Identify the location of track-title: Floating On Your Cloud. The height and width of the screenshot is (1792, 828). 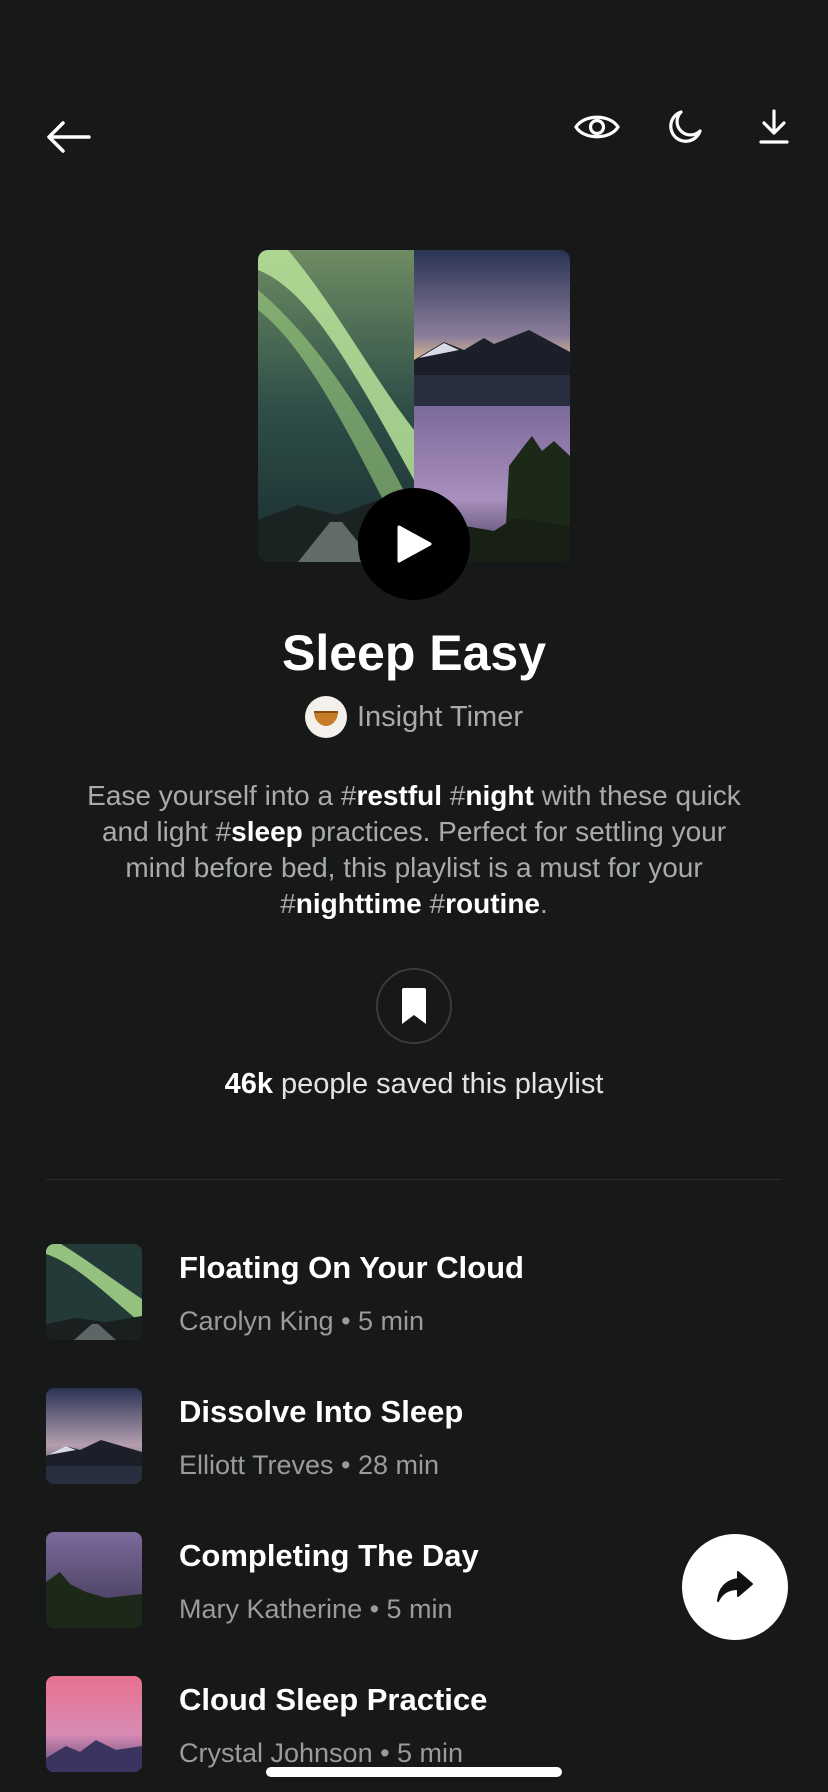
(351, 1267).